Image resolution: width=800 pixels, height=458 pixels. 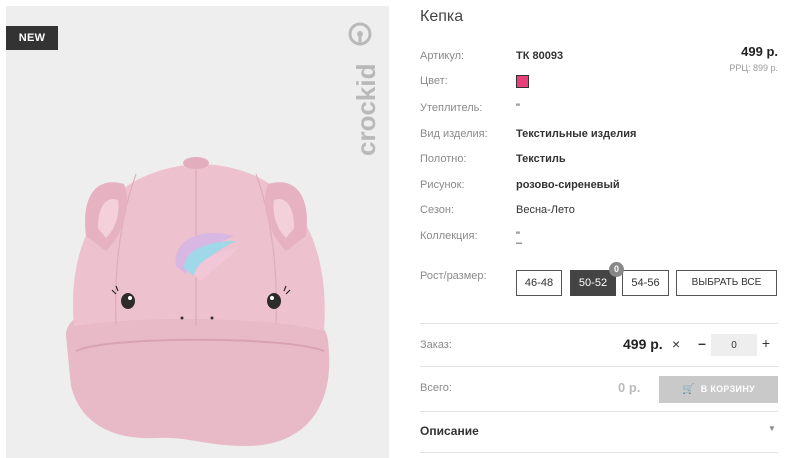 I want to click on color-swatch, so click(x=522, y=81).